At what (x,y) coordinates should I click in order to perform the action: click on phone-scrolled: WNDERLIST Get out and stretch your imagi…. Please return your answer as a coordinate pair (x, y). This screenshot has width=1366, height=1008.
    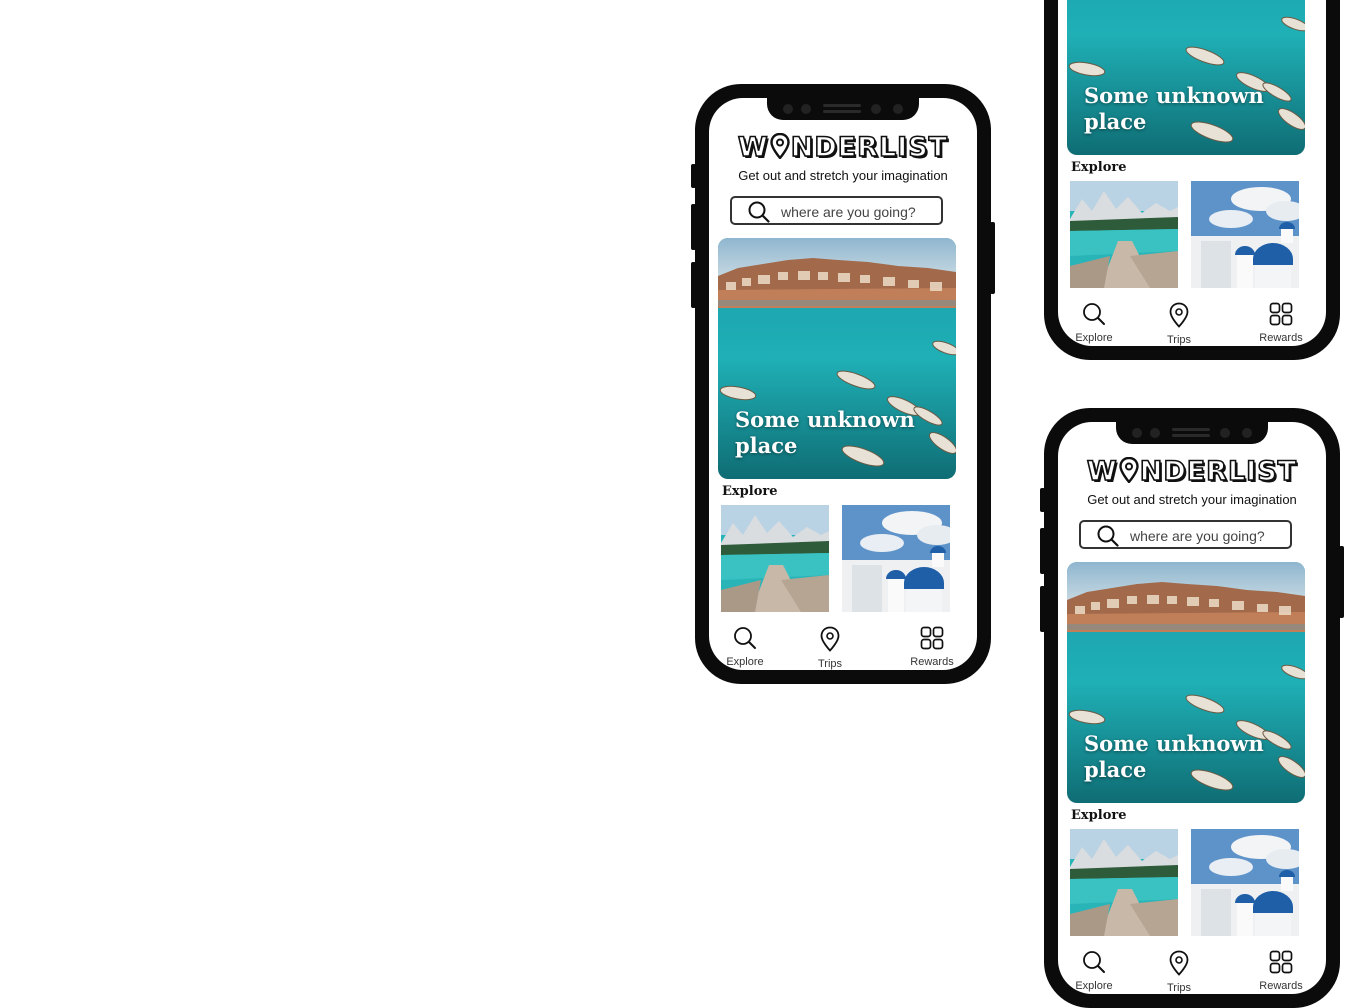
    Looking at the image, I should click on (1192, 180).